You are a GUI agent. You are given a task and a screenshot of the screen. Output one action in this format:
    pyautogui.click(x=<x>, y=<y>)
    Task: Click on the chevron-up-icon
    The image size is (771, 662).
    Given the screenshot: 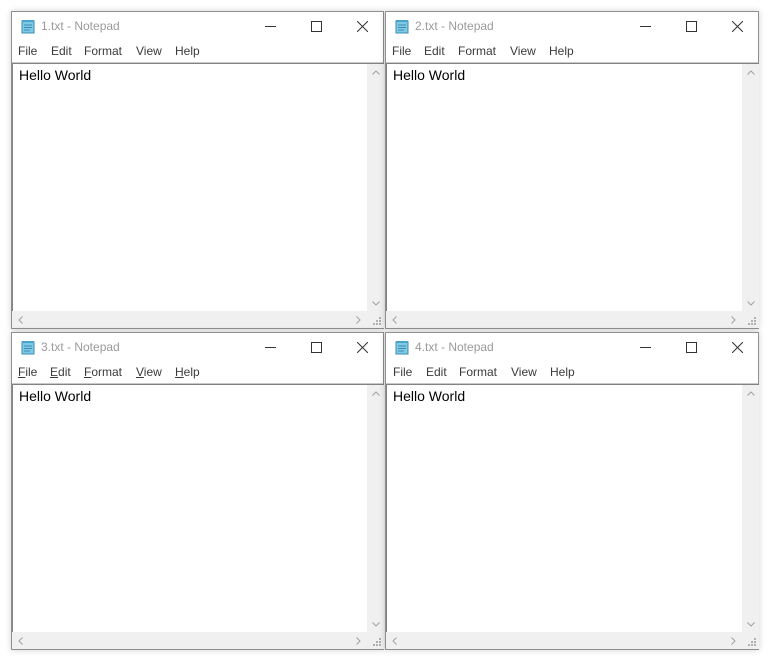 What is the action you would take?
    pyautogui.click(x=375, y=393)
    